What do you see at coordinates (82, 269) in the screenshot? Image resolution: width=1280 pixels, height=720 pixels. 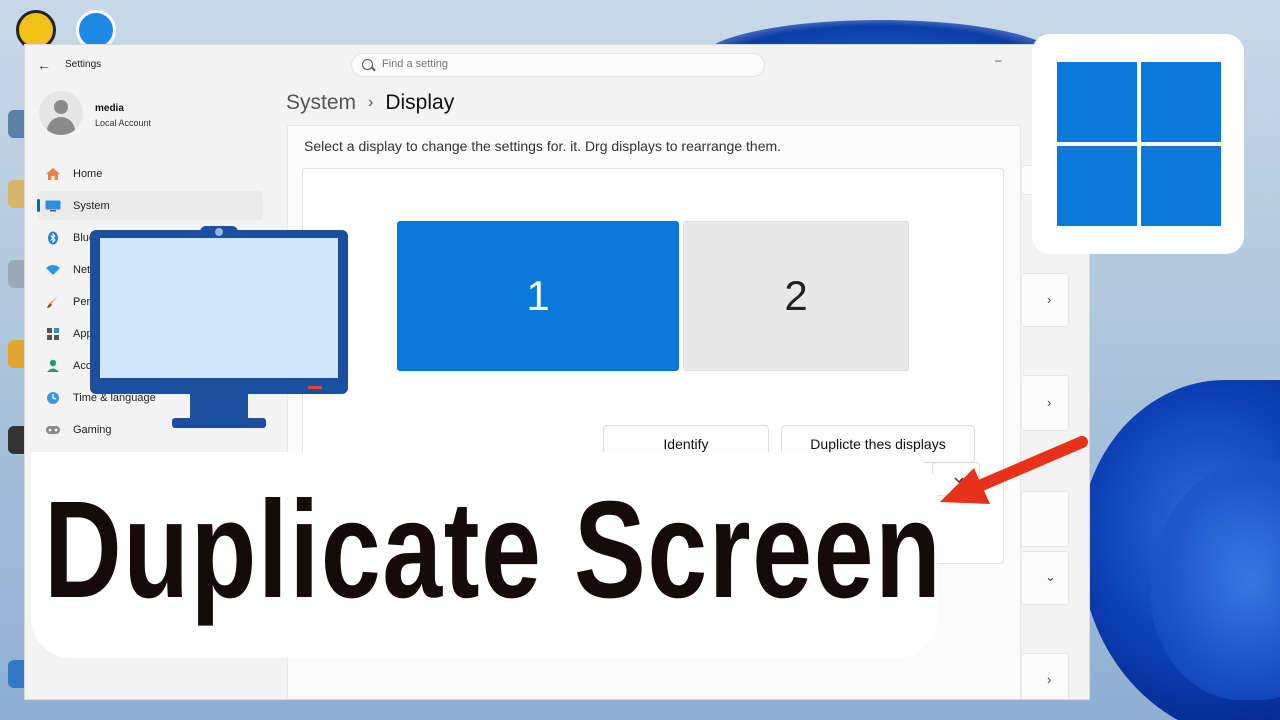 I see `sidebar-item-label: Net` at bounding box center [82, 269].